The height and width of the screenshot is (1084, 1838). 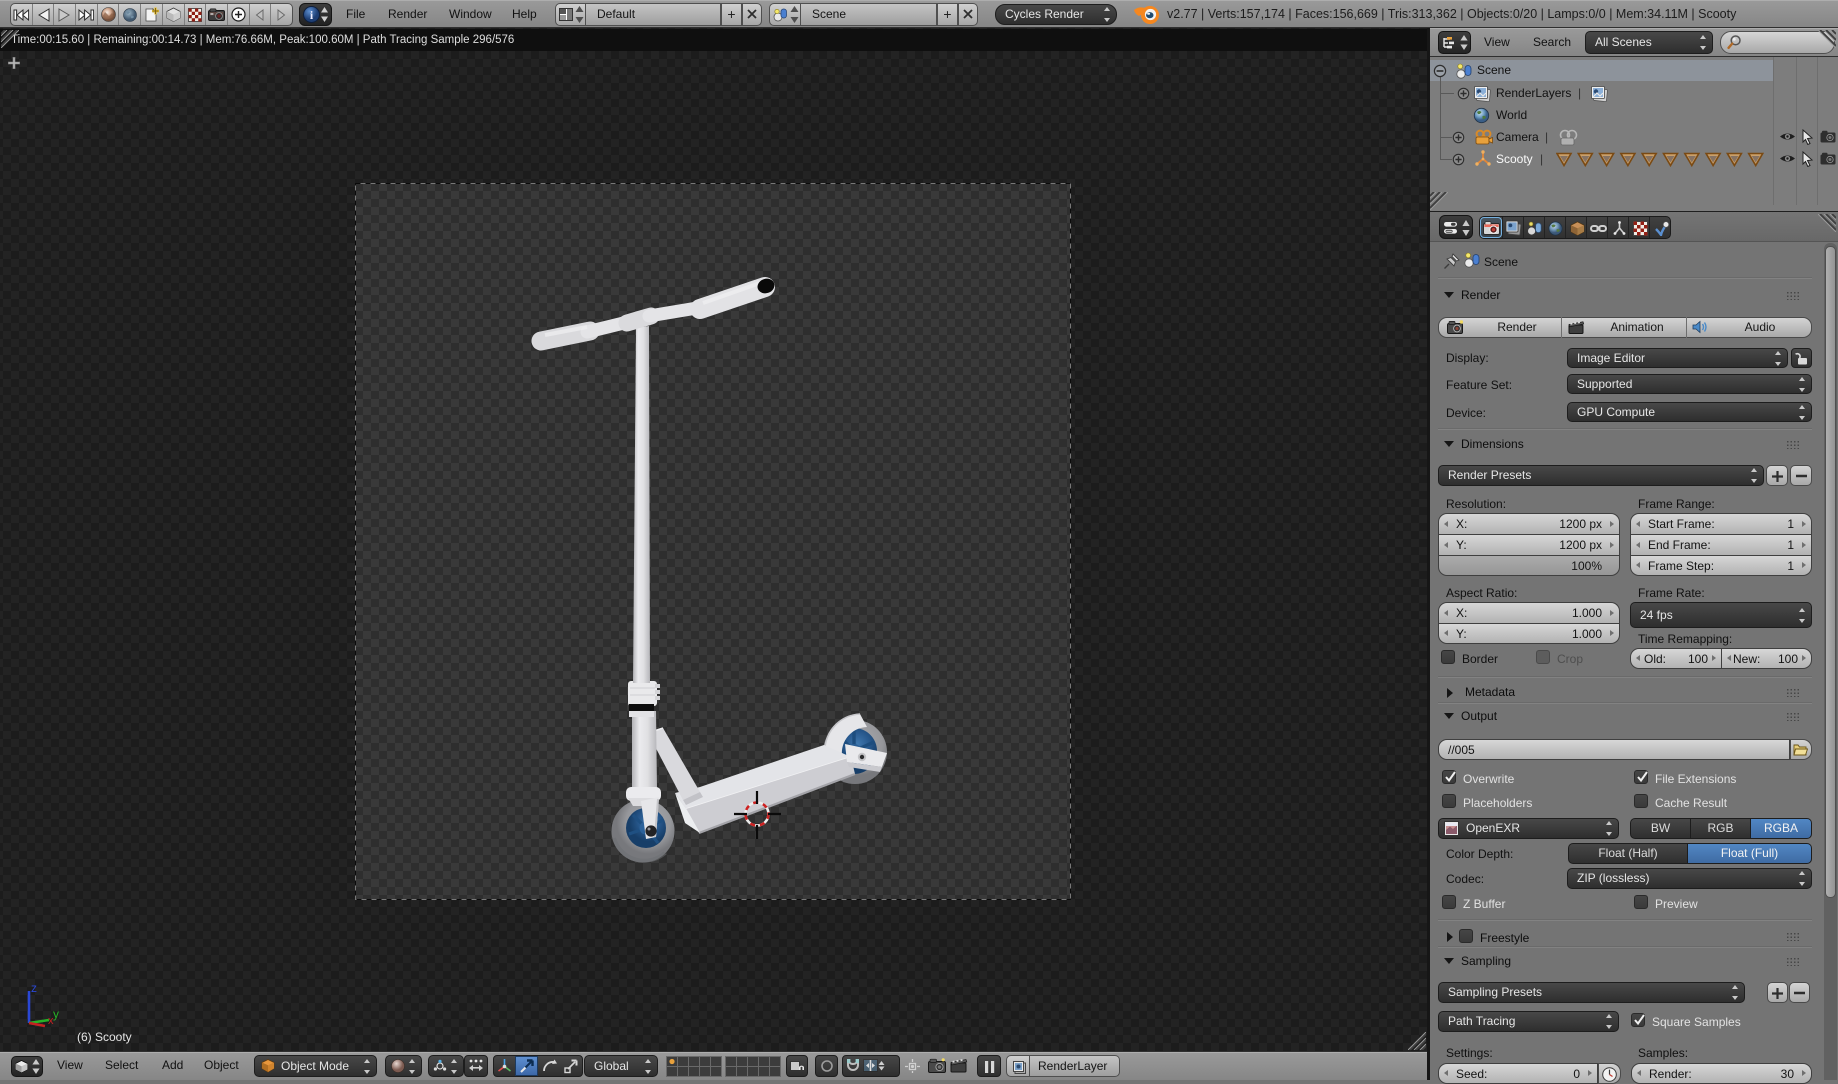 What do you see at coordinates (56, 1014) in the screenshot?
I see `svg-text: y` at bounding box center [56, 1014].